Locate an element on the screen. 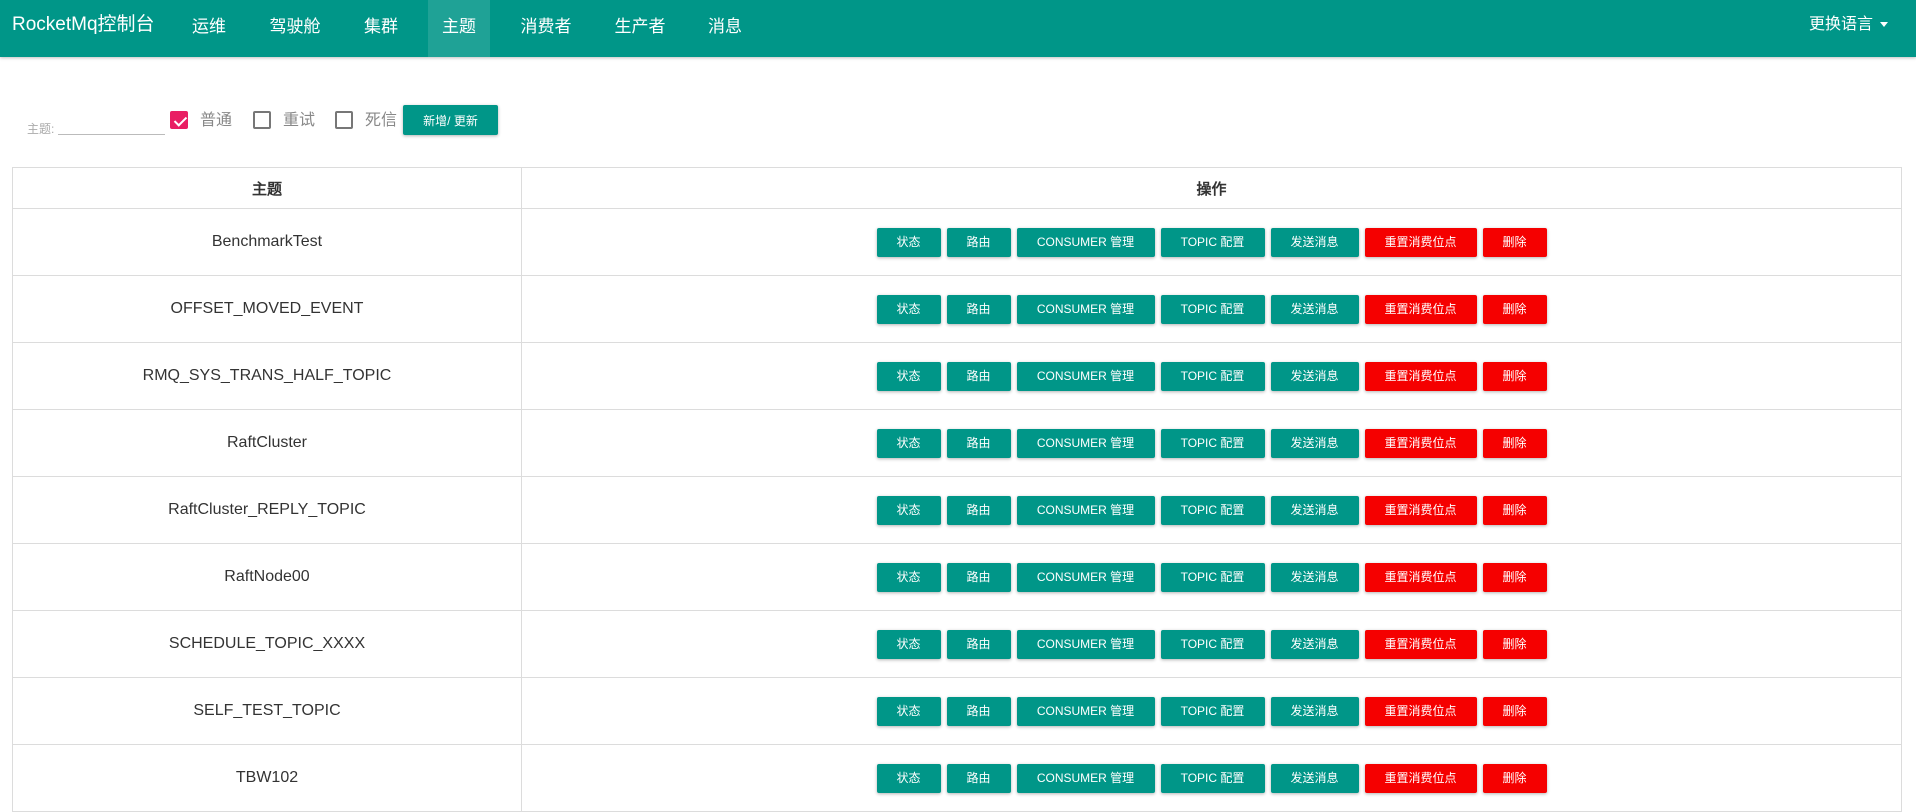 The height and width of the screenshot is (812, 1916). topic-filter-input is located at coordinates (111, 124).